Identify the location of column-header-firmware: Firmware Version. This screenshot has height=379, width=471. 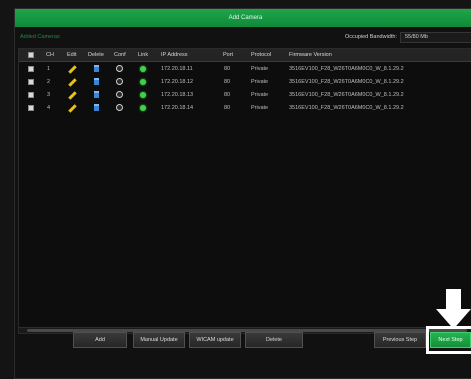
(310, 55).